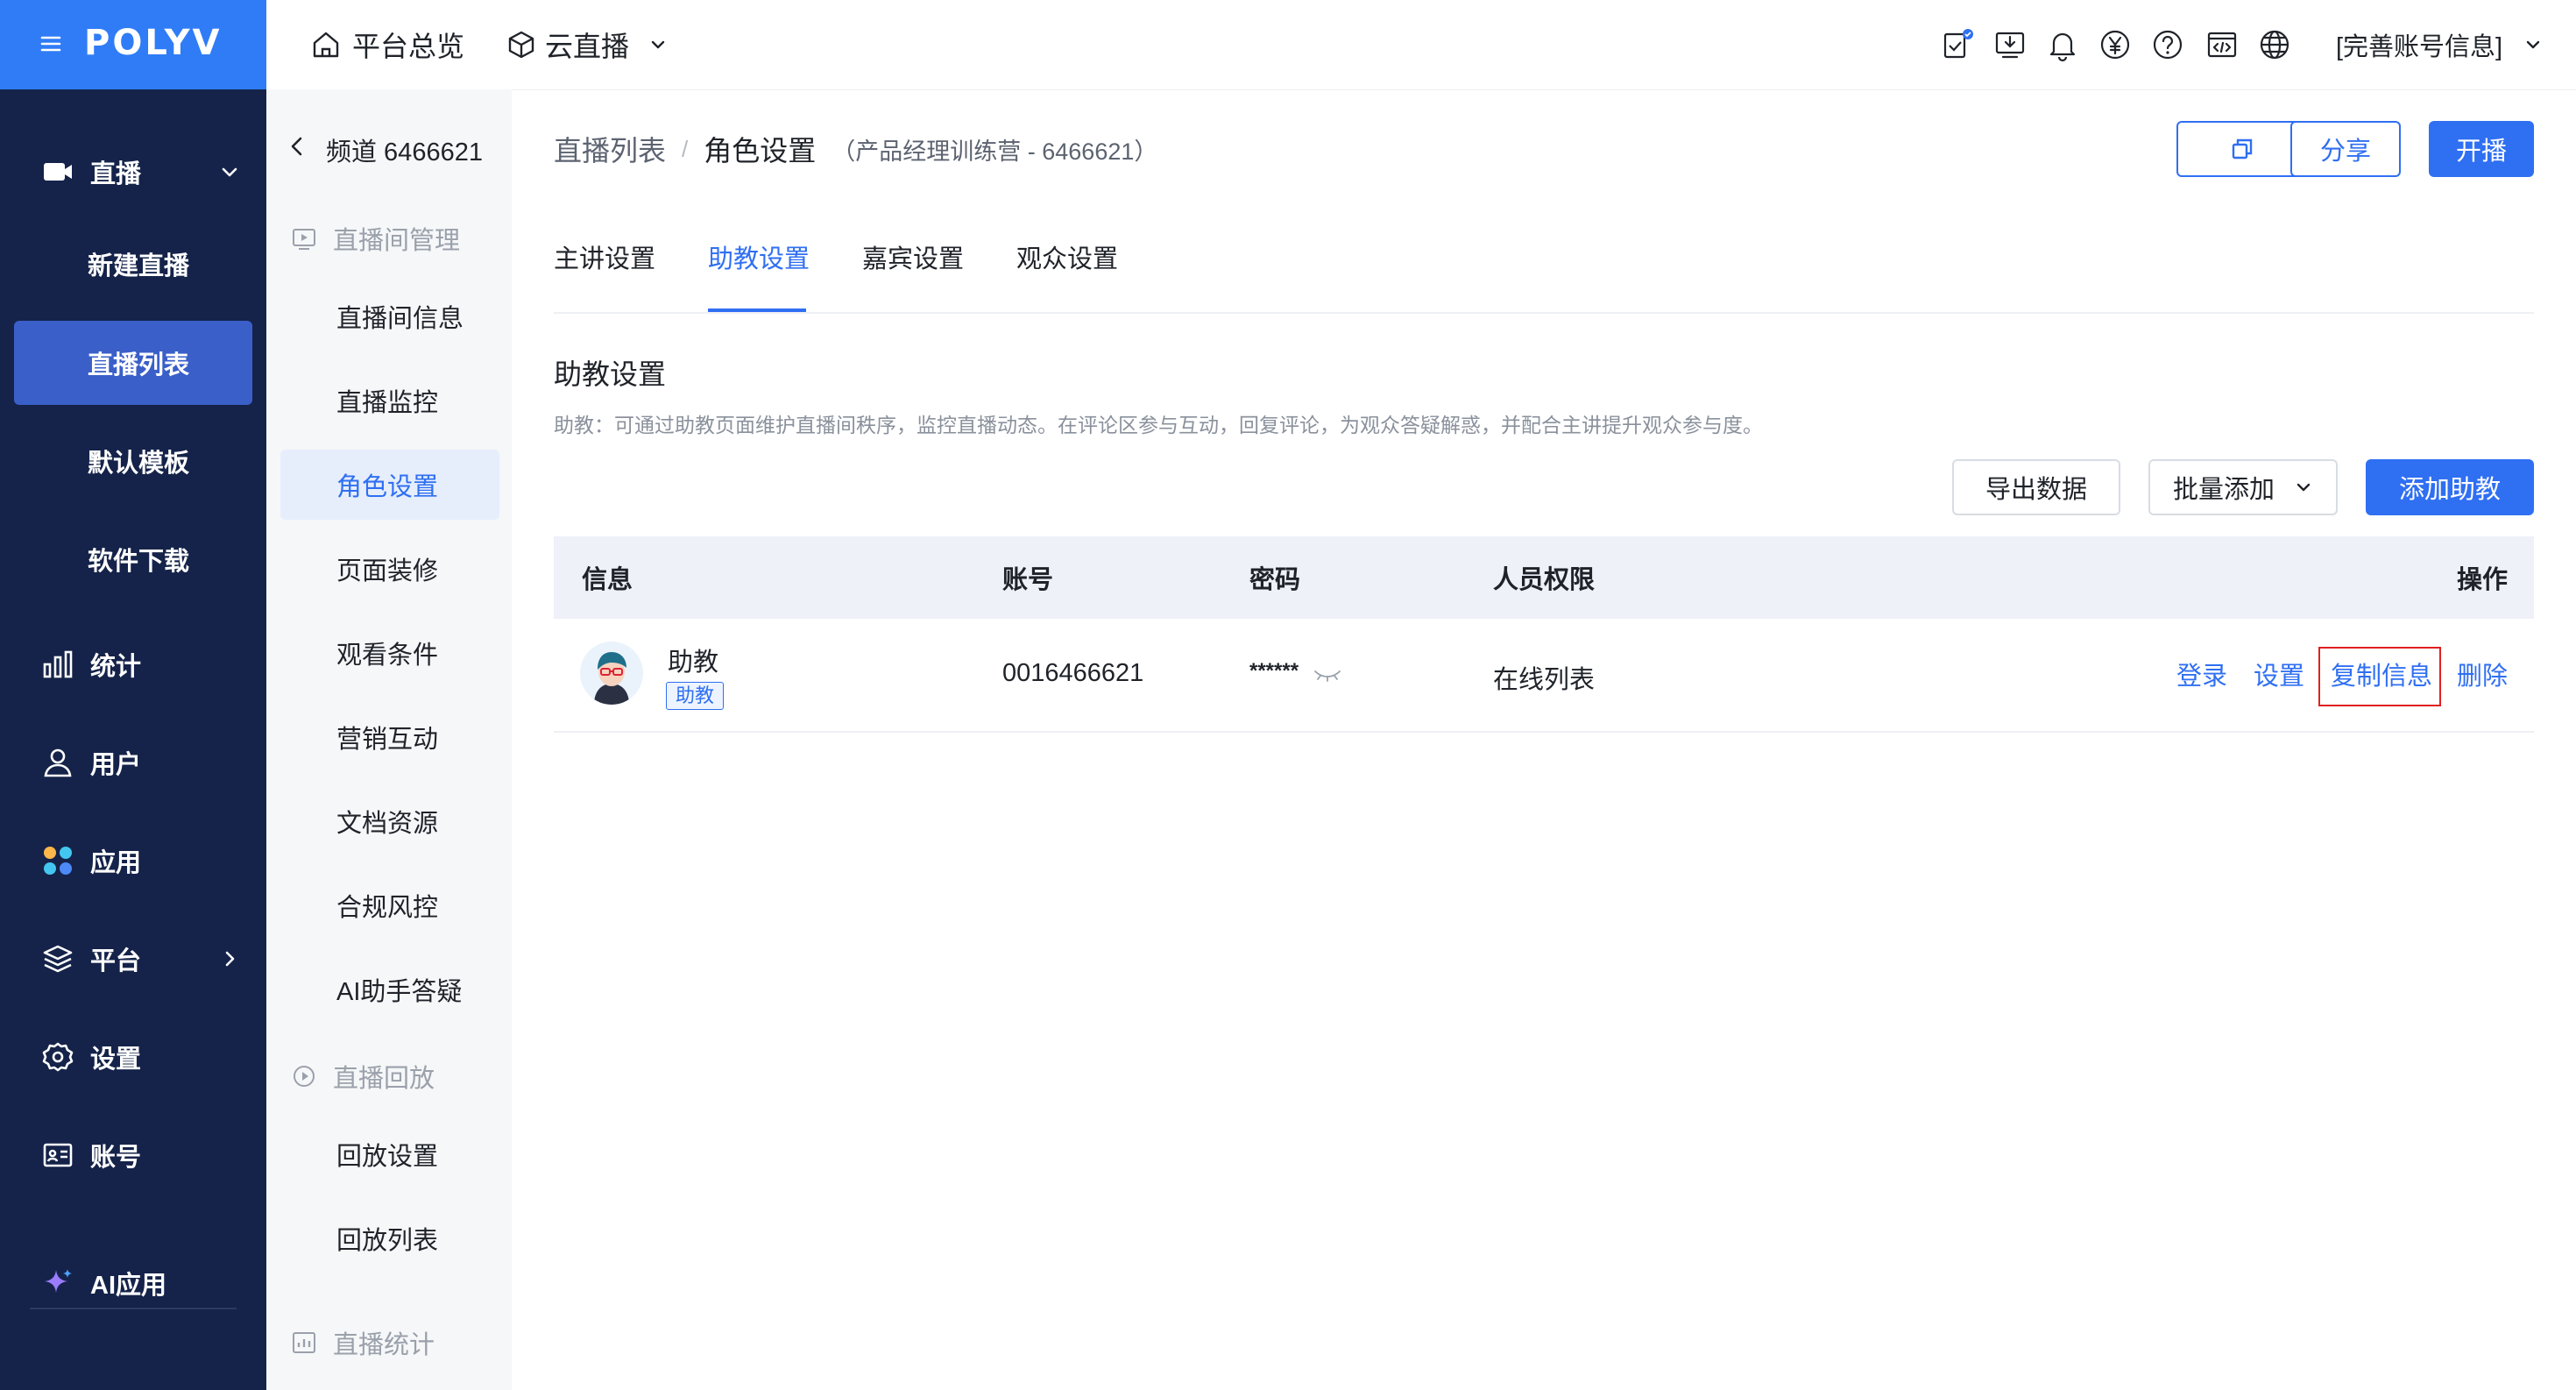 The image size is (2576, 1390). What do you see at coordinates (304, 1343) in the screenshot?
I see `stats-icon` at bounding box center [304, 1343].